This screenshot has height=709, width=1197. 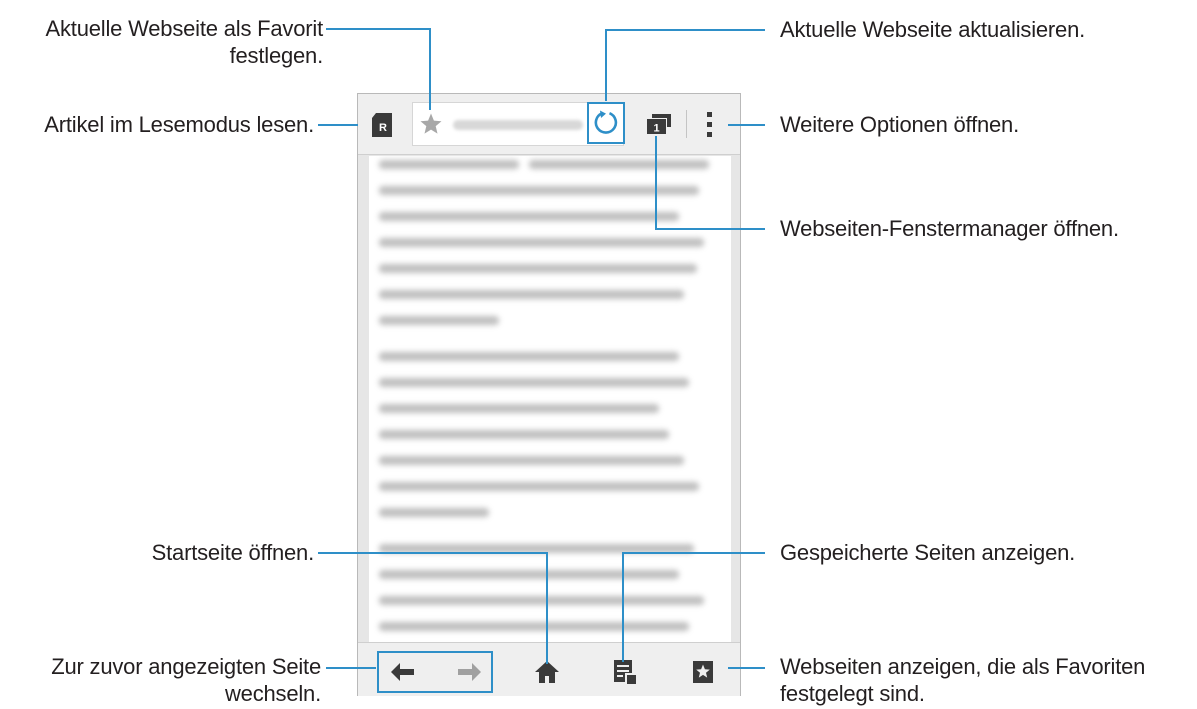 I want to click on forward-icon, so click(x=469, y=672).